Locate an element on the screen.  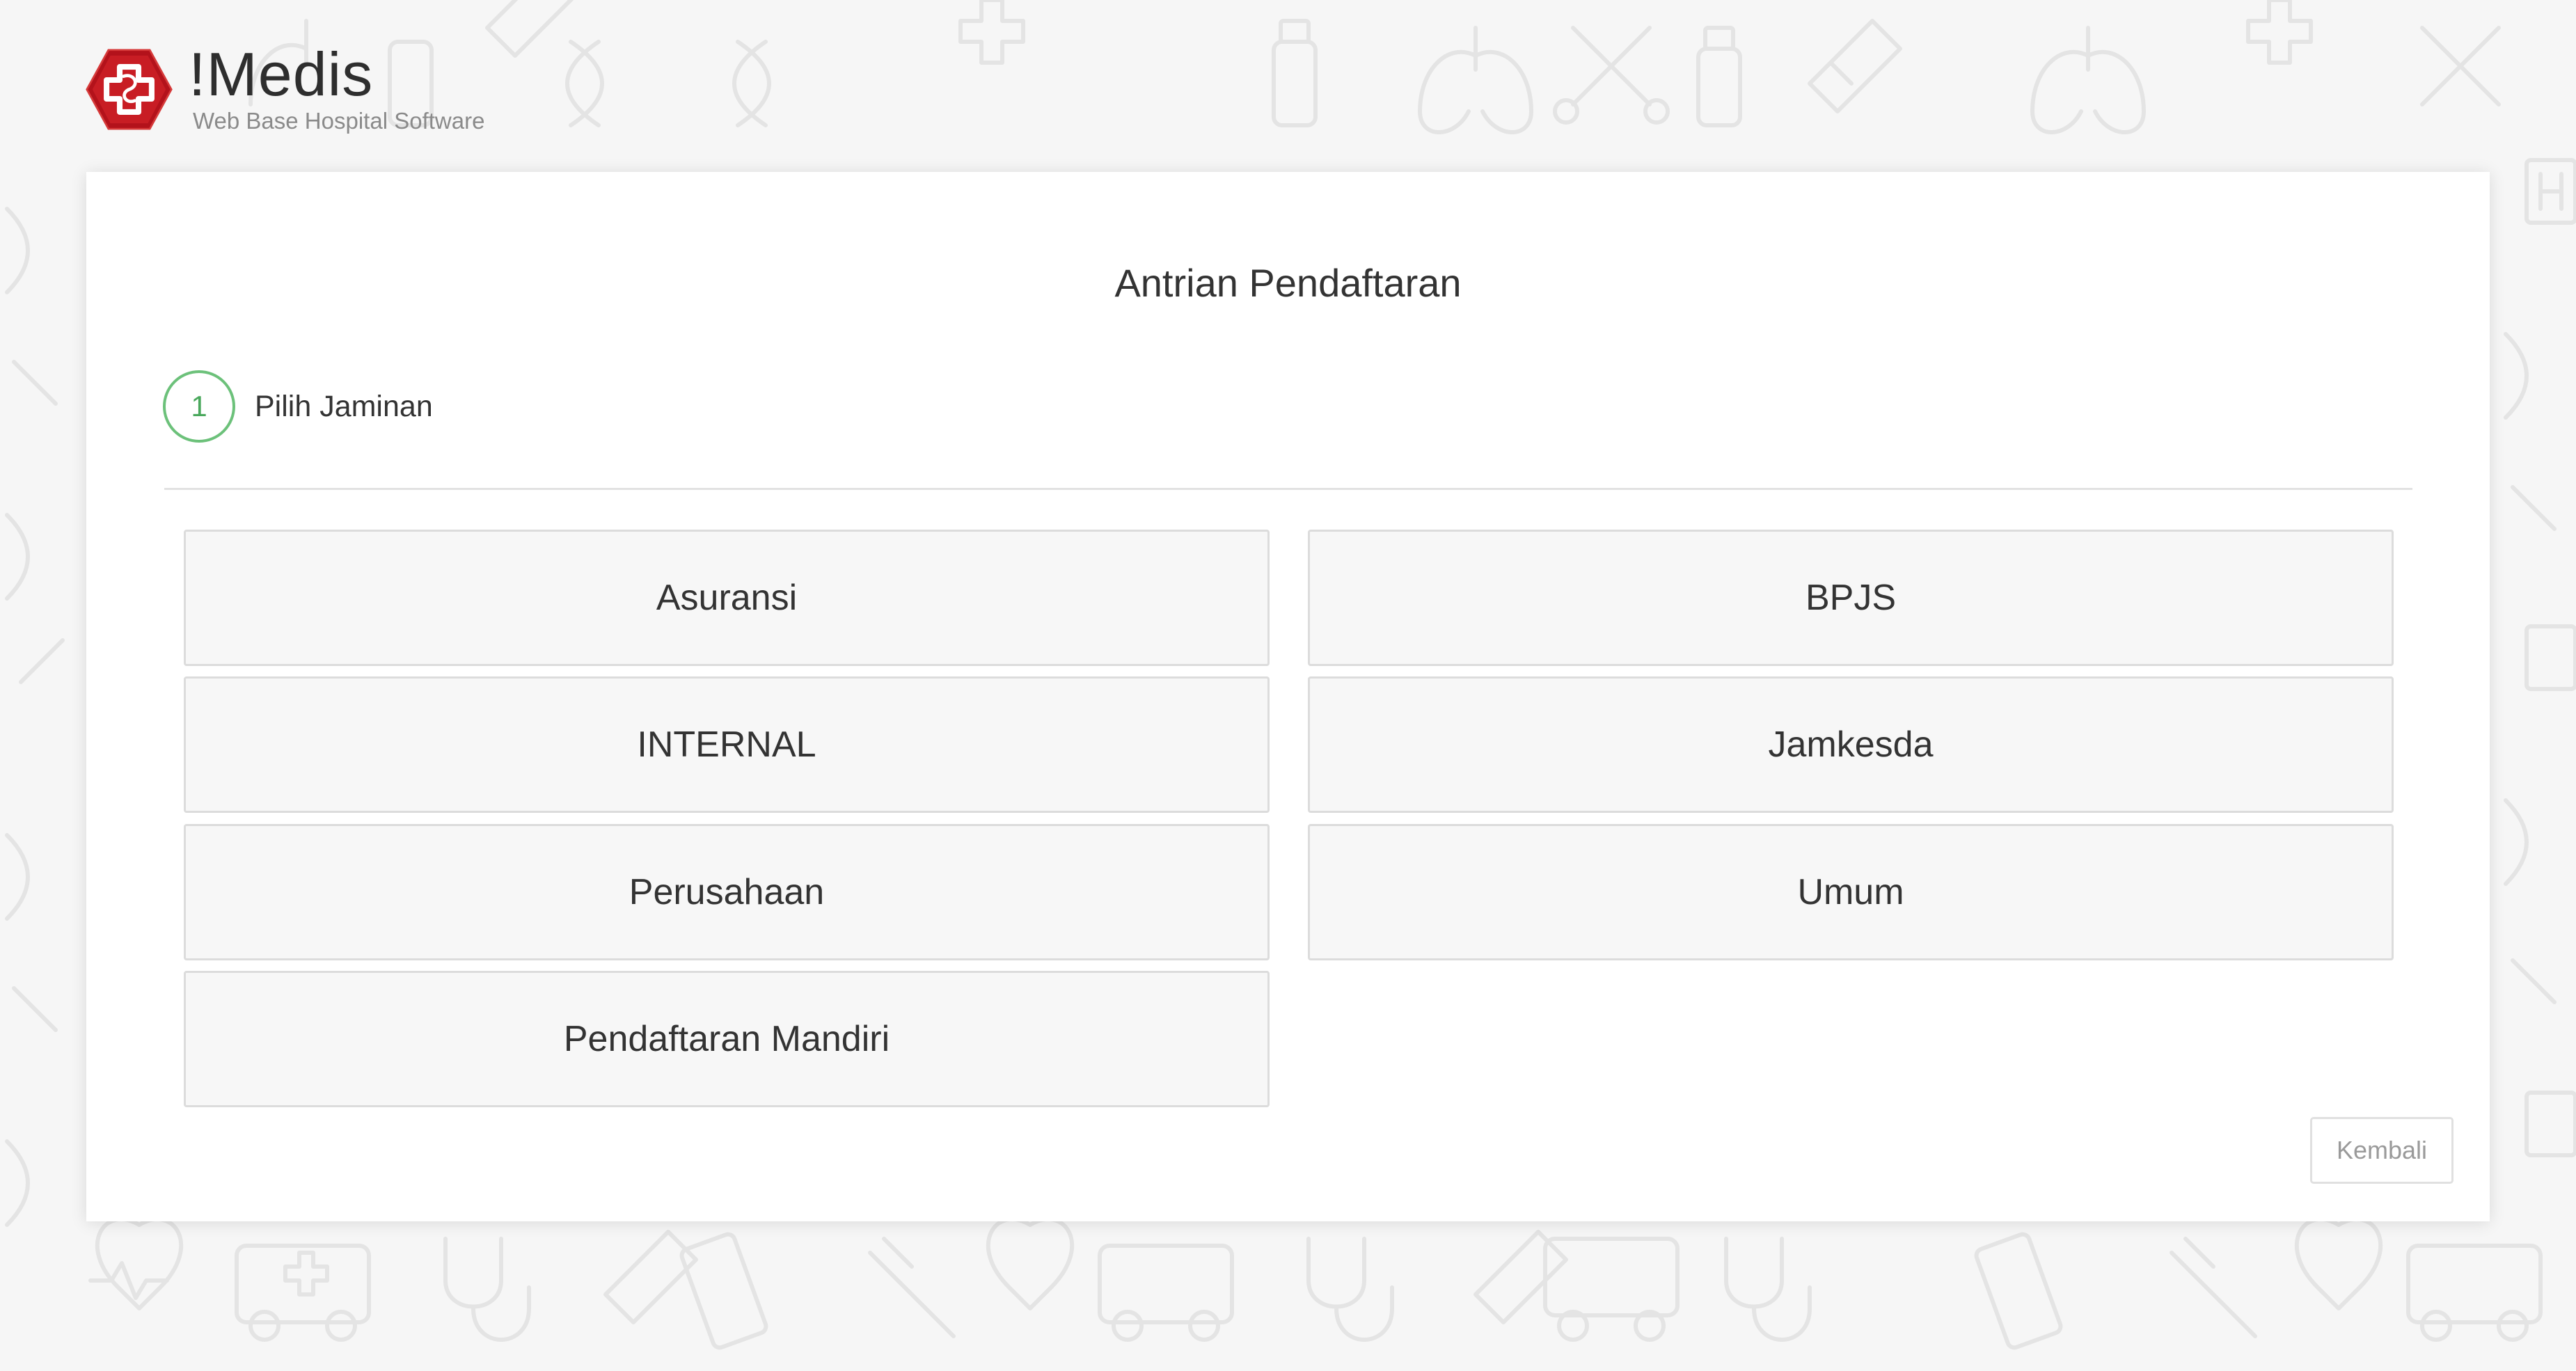
step-number-badge: 1 is located at coordinates (199, 407).